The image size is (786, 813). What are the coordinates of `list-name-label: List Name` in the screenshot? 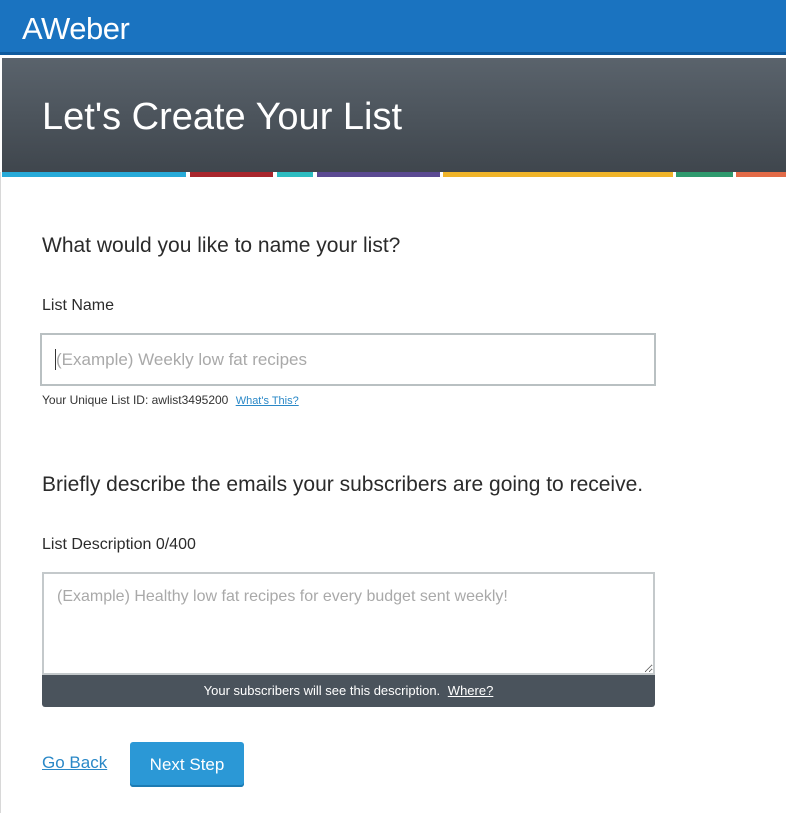 It's located at (78, 305).